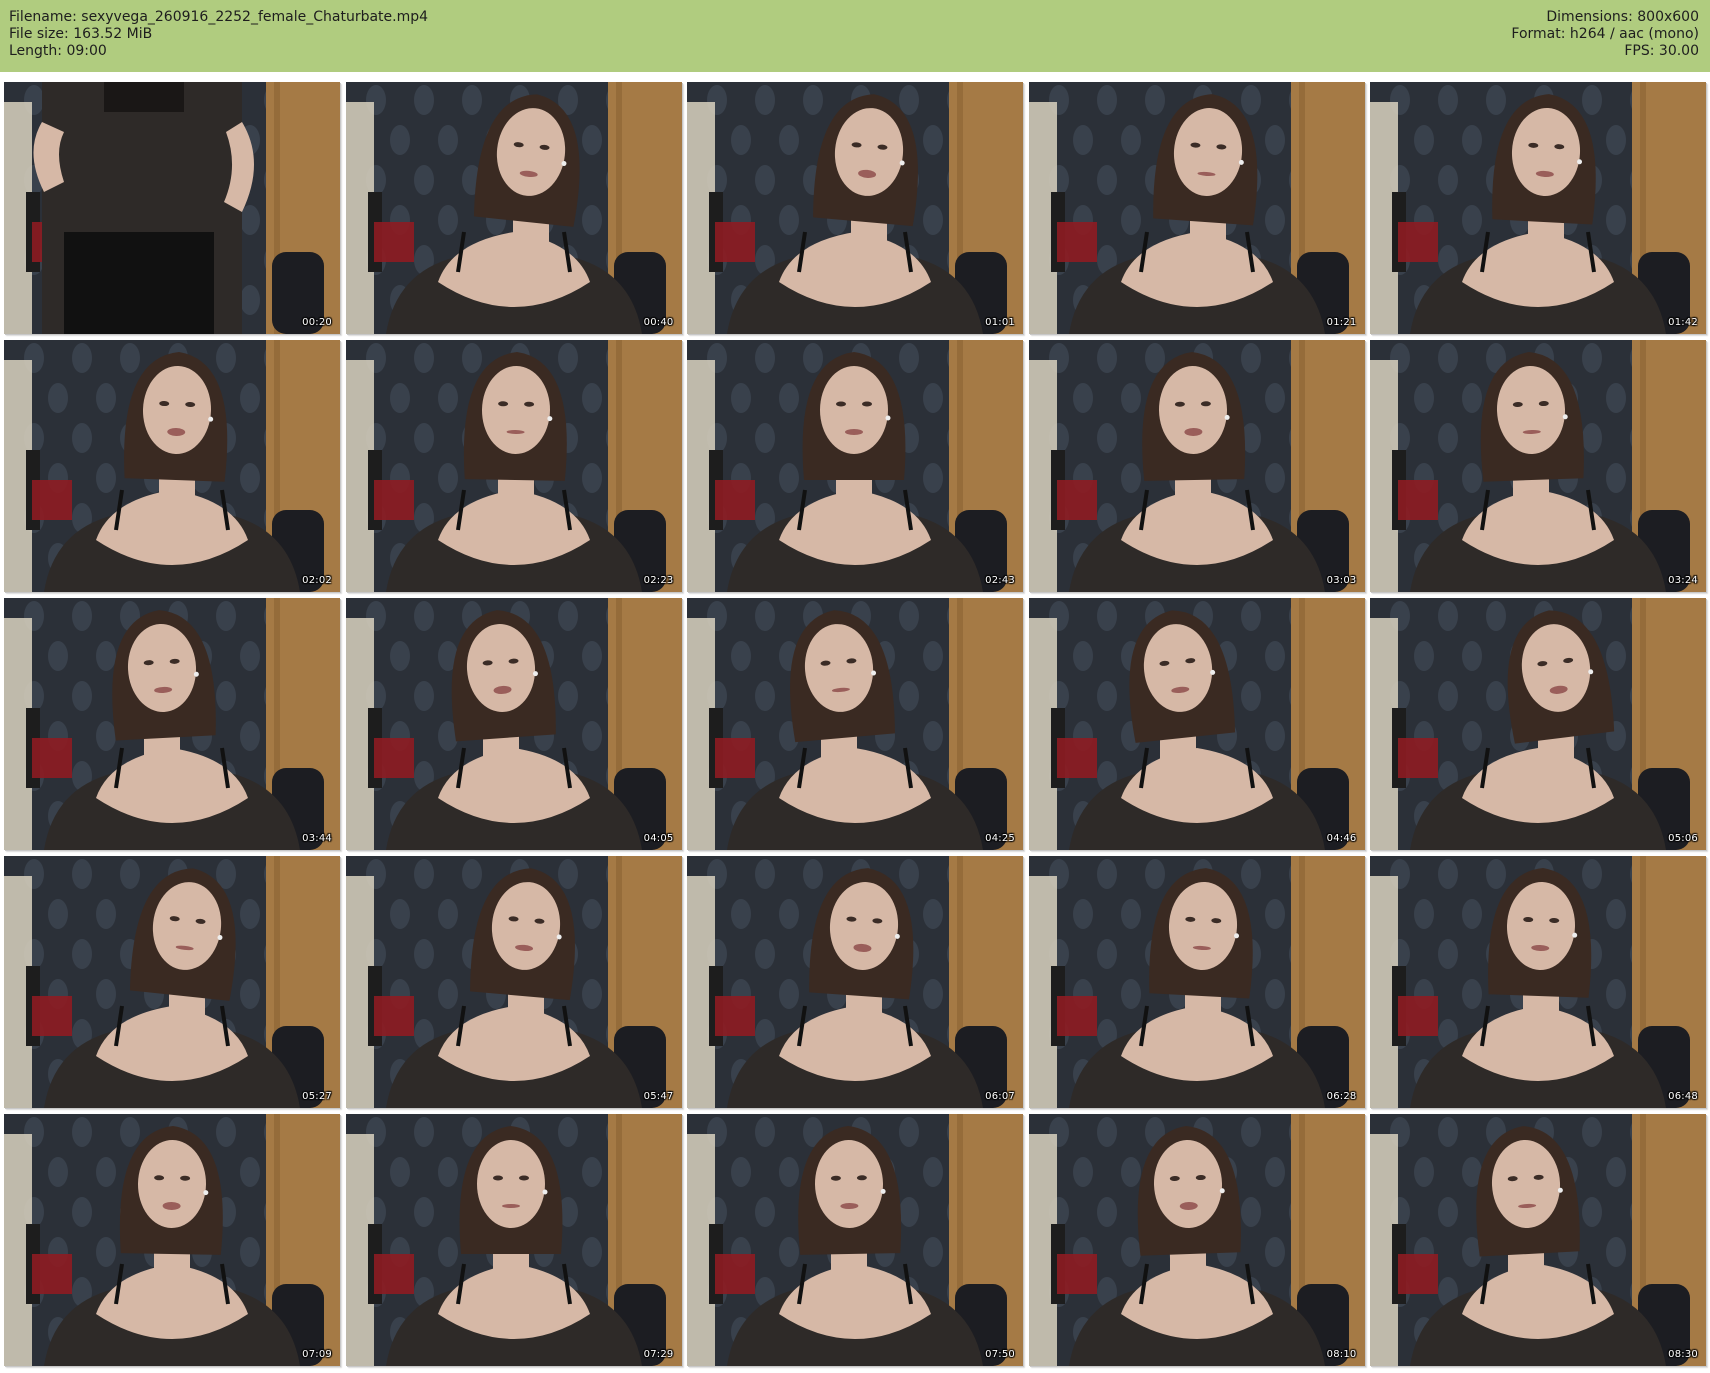 This screenshot has width=1710, height=1373. Describe the element at coordinates (658, 838) in the screenshot. I see `timestamp-label: 04:05` at that location.